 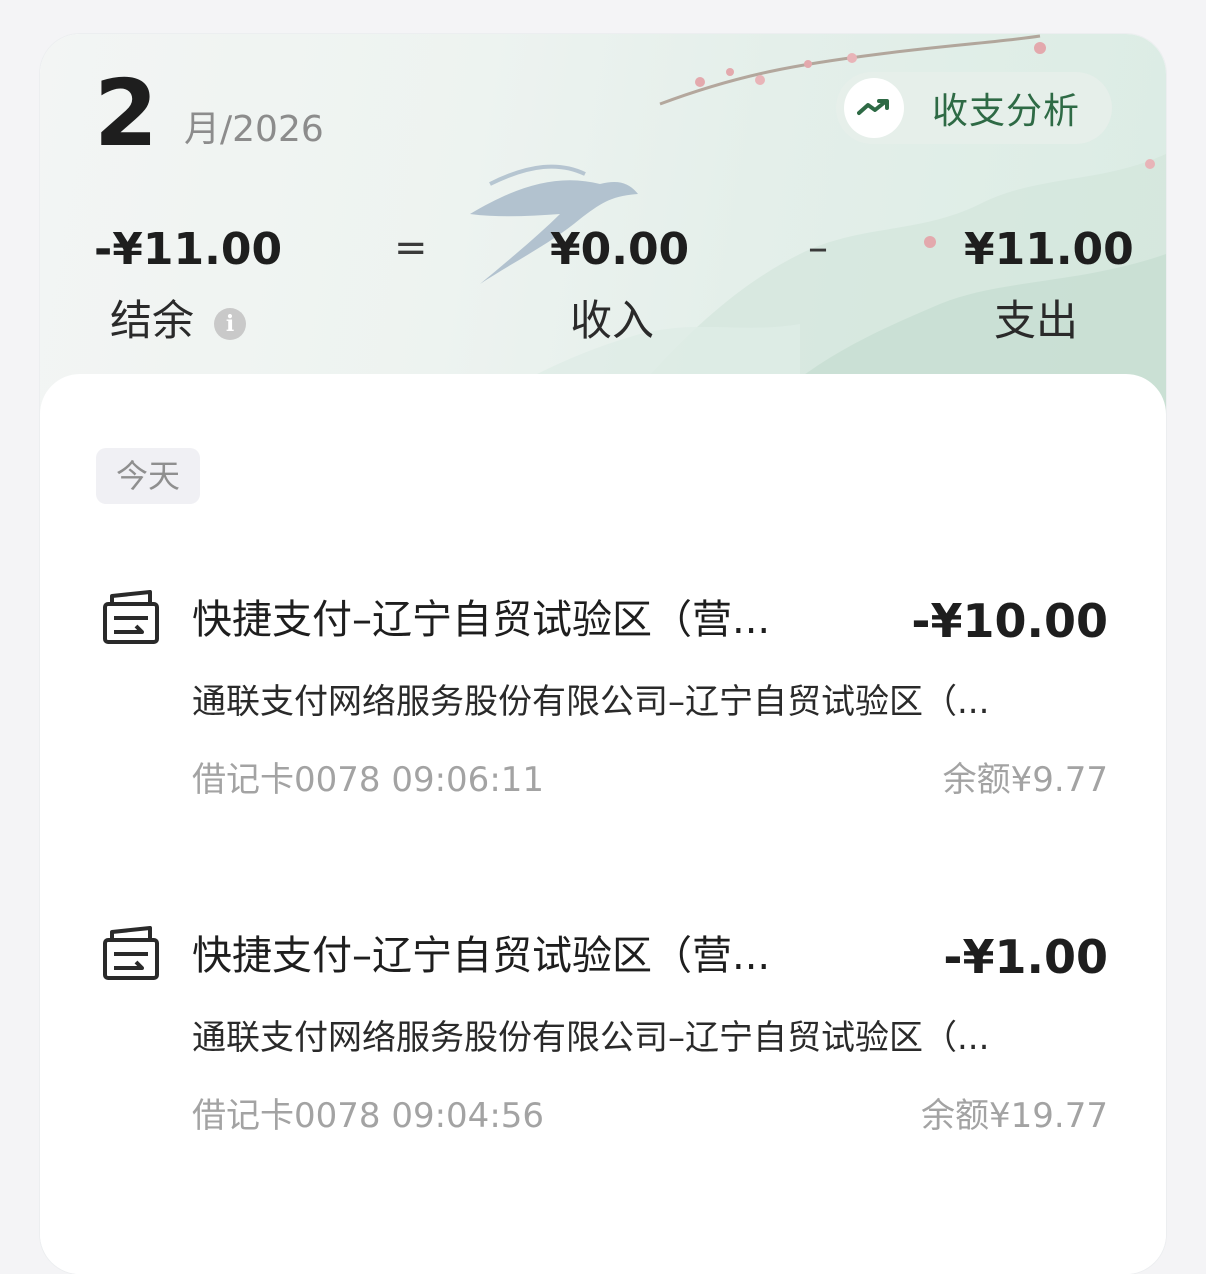 I want to click on income-label: 收入, so click(x=612, y=320).